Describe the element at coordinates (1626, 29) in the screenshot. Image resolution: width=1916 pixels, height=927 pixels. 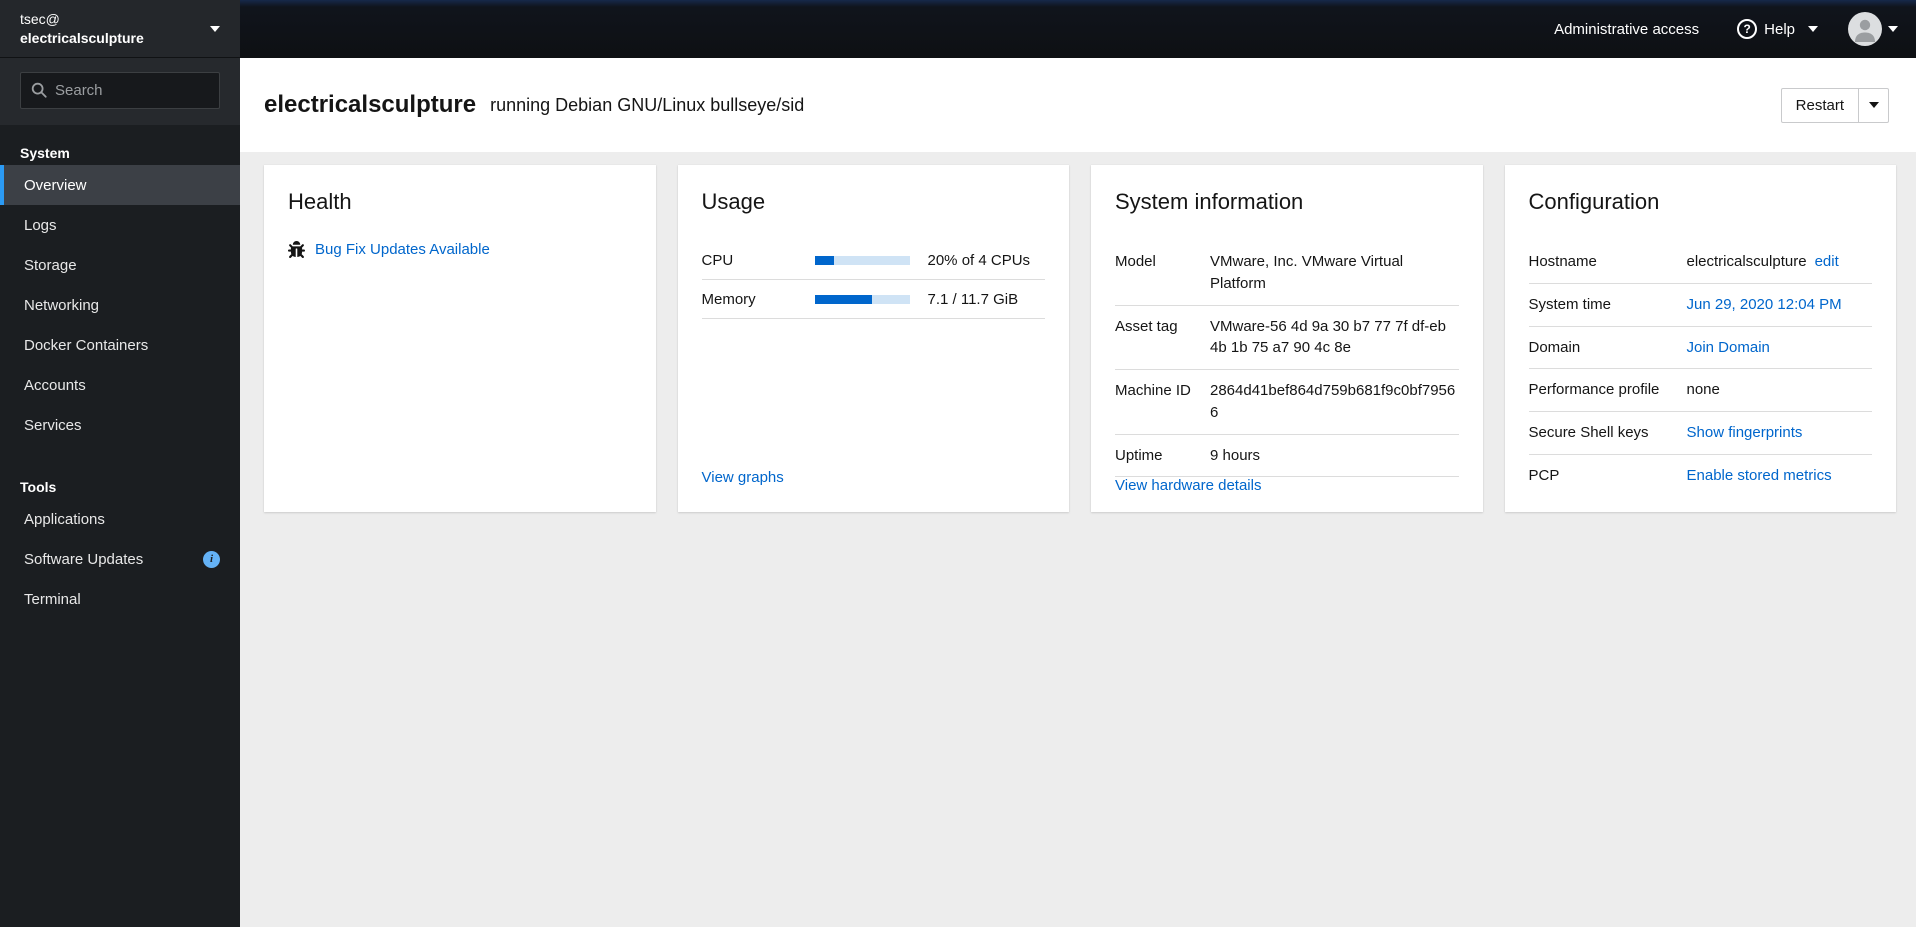
I see `administrative-access-button: Administrative access` at that location.